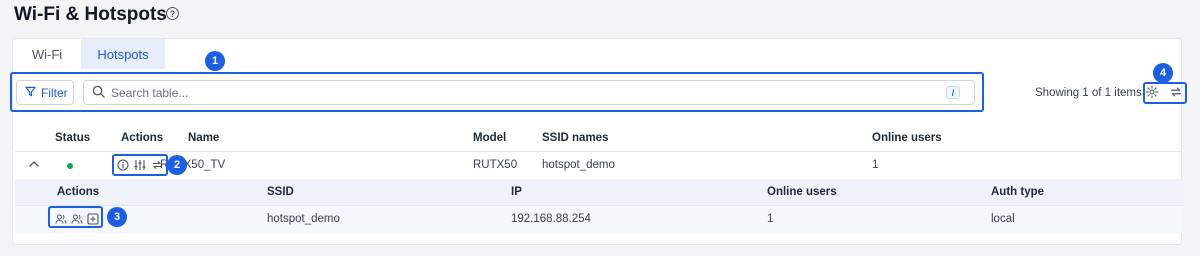  What do you see at coordinates (280, 192) in the screenshot?
I see `sub-col-header-ssid: SSID` at bounding box center [280, 192].